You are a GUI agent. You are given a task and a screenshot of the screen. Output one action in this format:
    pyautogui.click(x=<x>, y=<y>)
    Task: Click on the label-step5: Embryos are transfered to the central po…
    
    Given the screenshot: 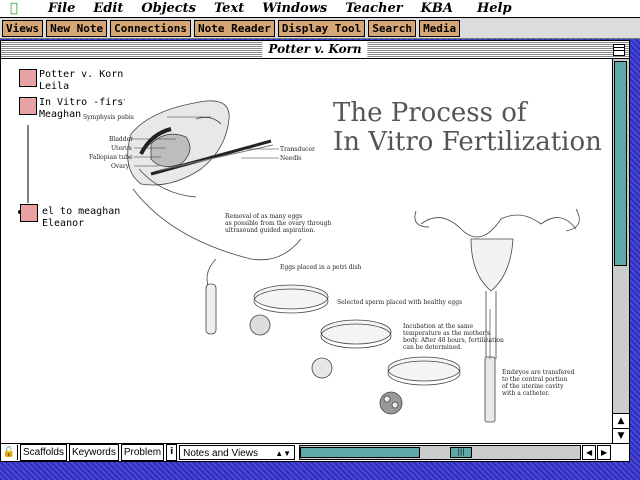 What is the action you would take?
    pyautogui.click(x=538, y=383)
    